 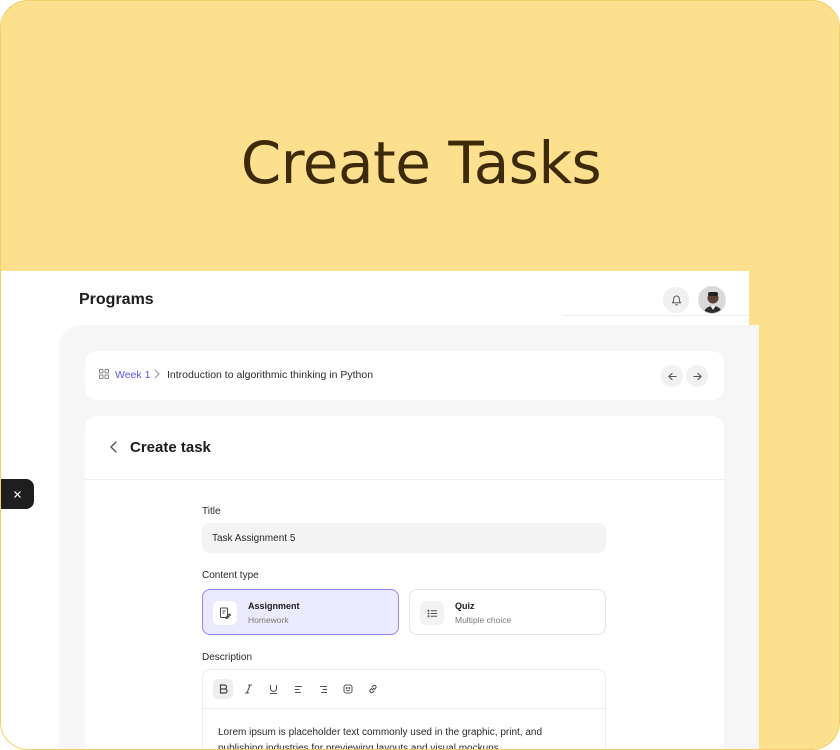 I want to click on arrow-right-icon, so click(x=697, y=376).